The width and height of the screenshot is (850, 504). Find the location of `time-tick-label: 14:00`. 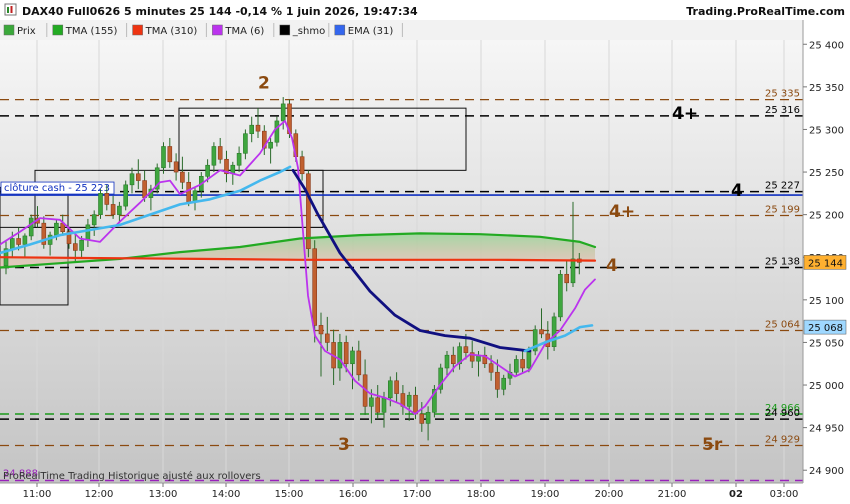

time-tick-label: 14:00 is located at coordinates (226, 494).